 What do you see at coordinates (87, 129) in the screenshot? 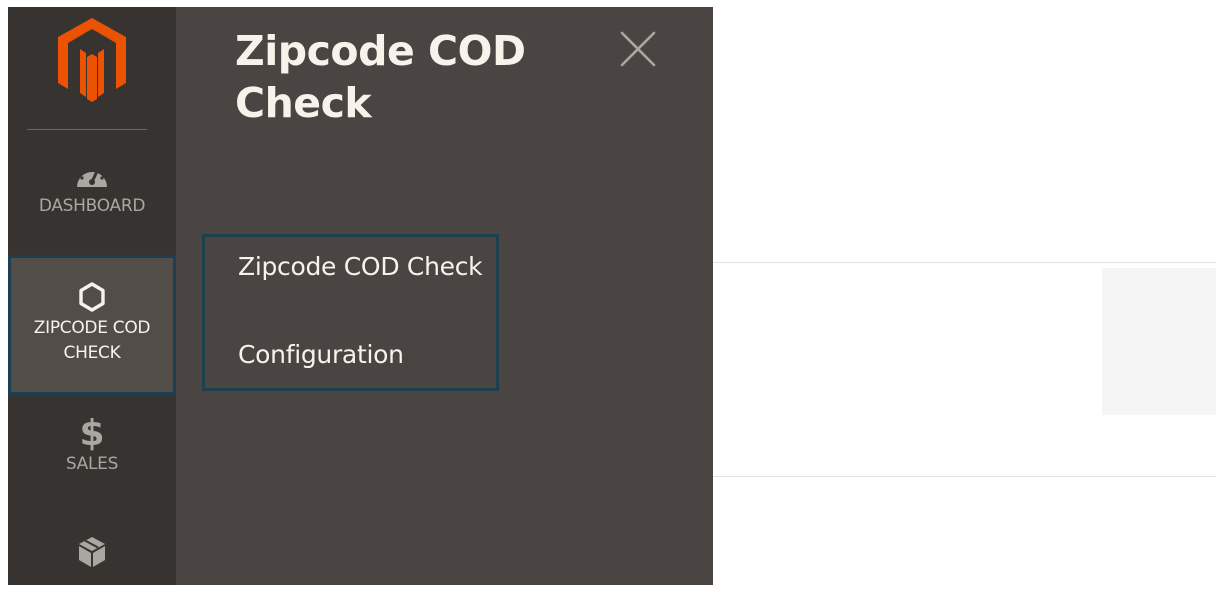
I see `logo-divider` at bounding box center [87, 129].